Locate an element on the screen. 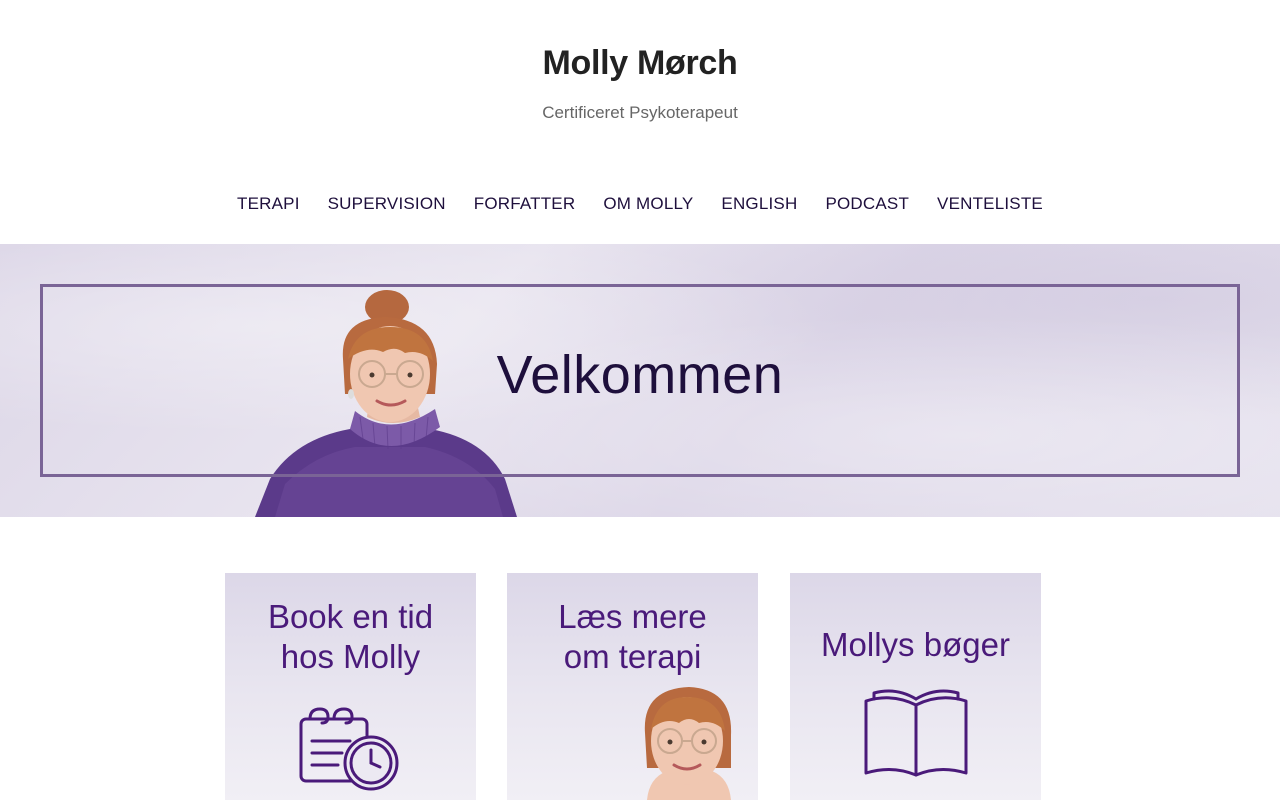 The height and width of the screenshot is (800, 1280). card-read-about-therapy-line1: Læs mere is located at coordinates (632, 616).